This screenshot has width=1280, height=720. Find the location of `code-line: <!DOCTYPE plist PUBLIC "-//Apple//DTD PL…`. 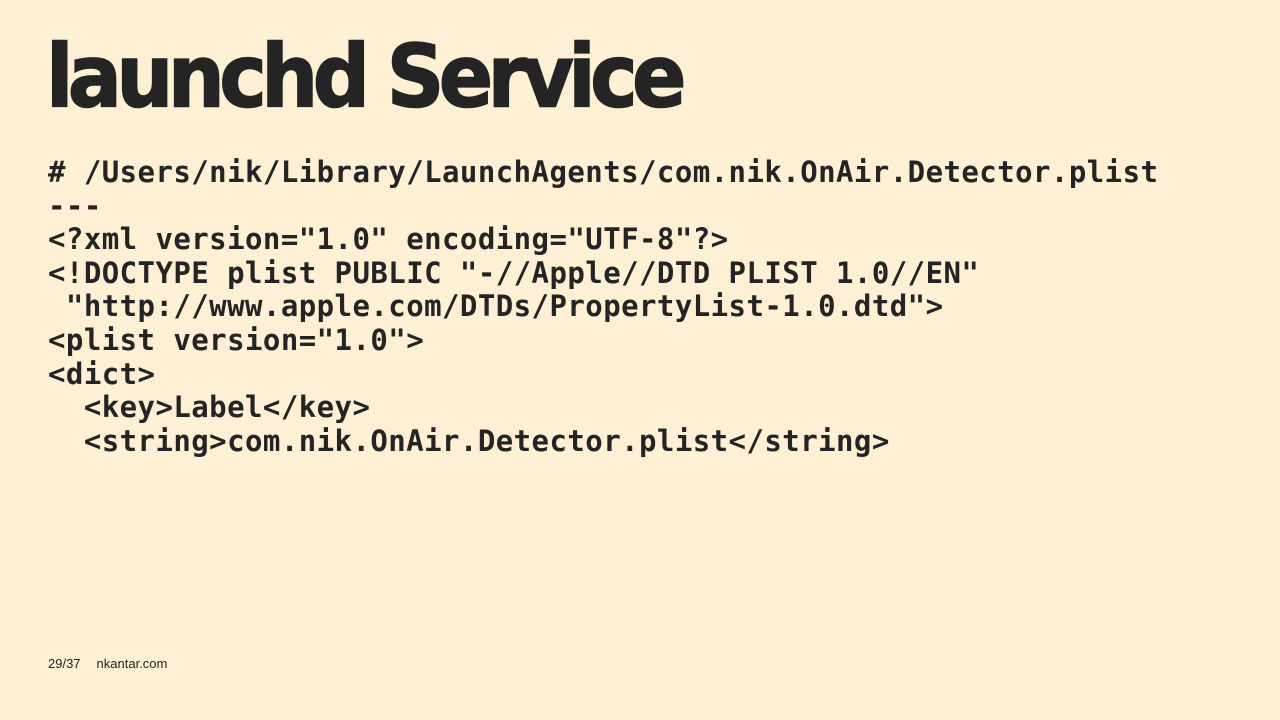

code-line: <!DOCTYPE plist PUBLIC "-//Apple//DTD PL… is located at coordinates (514, 272).